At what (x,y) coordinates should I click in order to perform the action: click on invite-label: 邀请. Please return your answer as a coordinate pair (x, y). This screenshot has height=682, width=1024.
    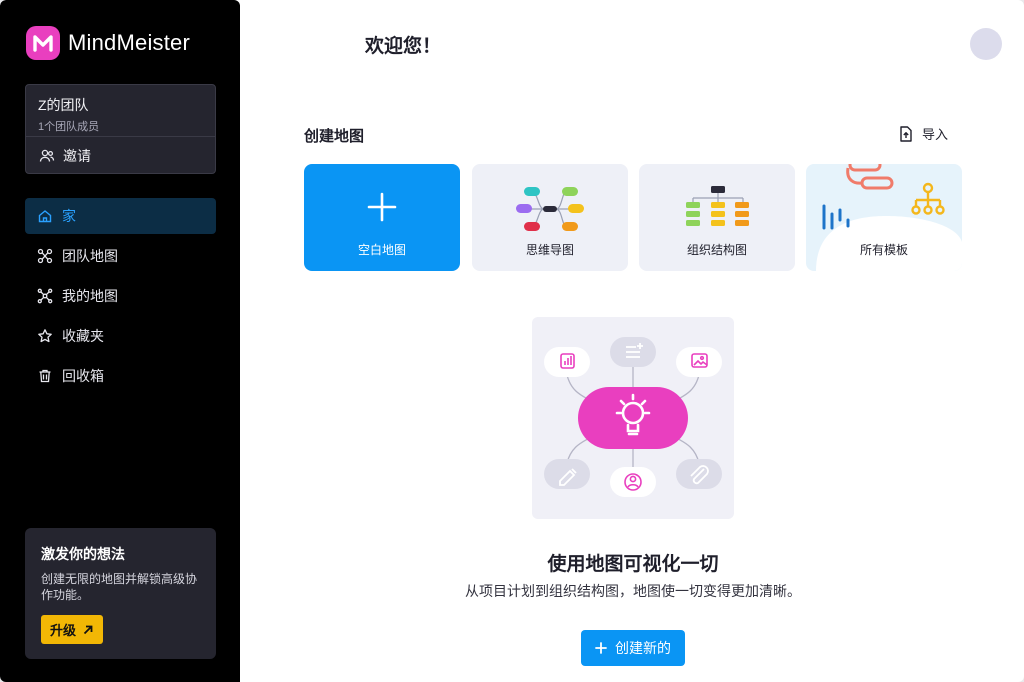
    Looking at the image, I should click on (77, 155).